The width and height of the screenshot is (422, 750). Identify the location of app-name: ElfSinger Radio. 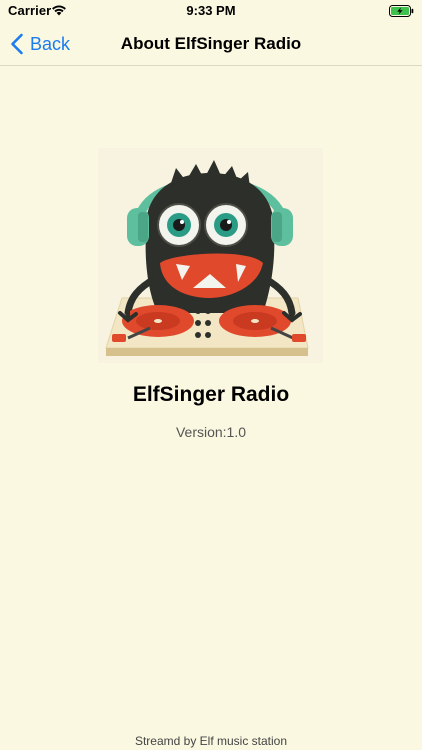
(211, 394).